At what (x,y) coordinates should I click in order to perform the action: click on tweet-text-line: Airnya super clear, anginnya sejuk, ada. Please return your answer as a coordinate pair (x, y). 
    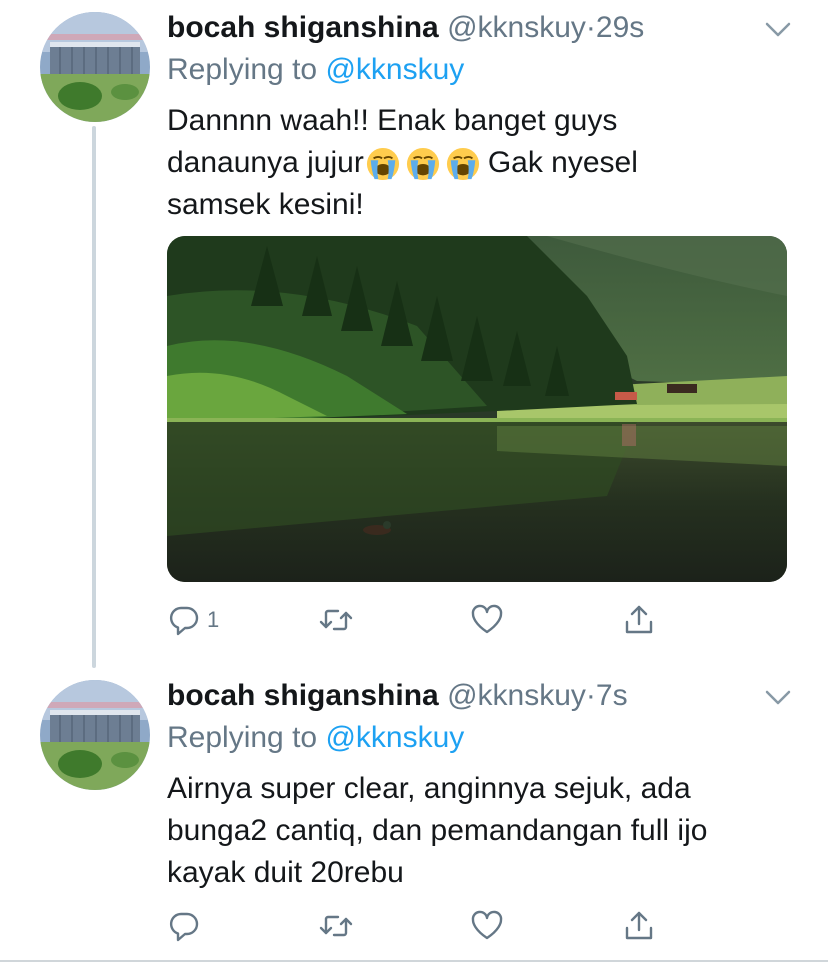
    Looking at the image, I should click on (429, 788).